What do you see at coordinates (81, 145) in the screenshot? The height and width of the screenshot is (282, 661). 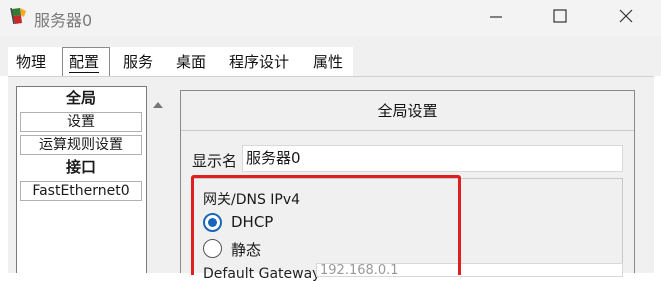 I see `nav-algorithm-settings-button: 运算规则设置` at bounding box center [81, 145].